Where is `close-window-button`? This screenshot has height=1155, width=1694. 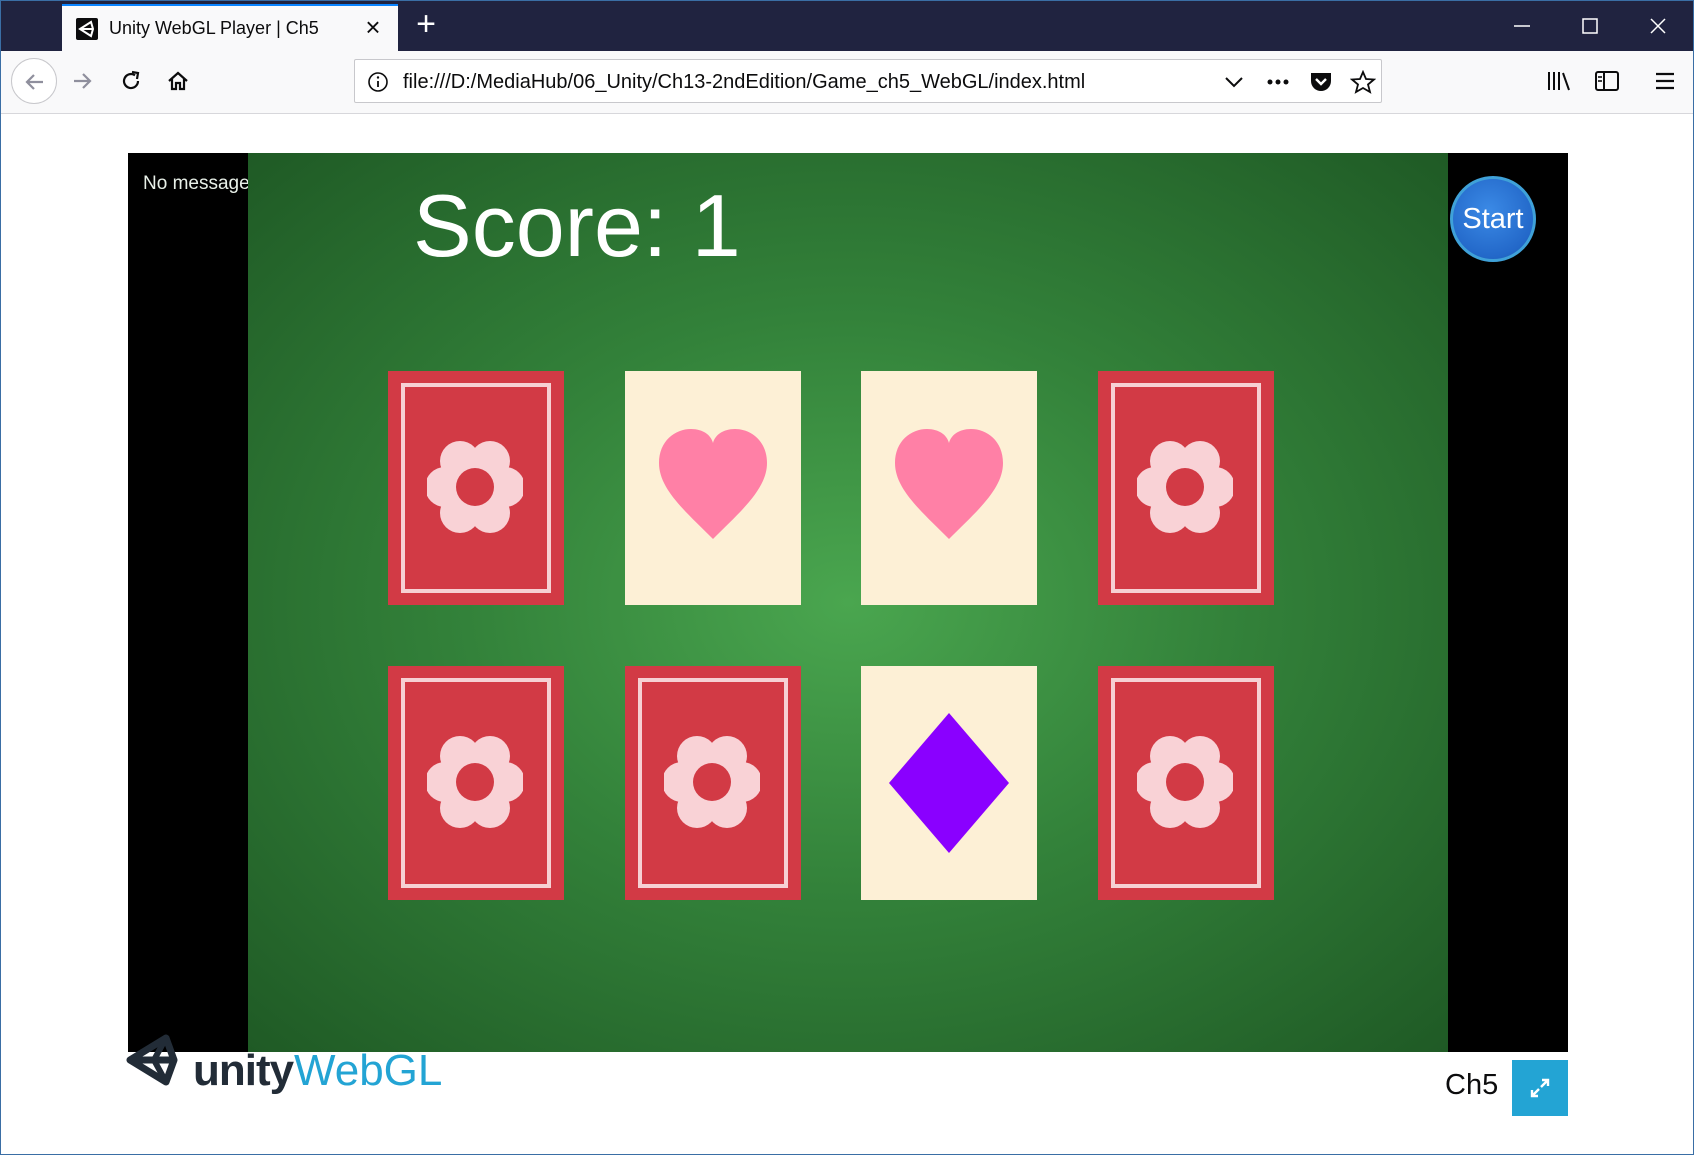 close-window-button is located at coordinates (1658, 26).